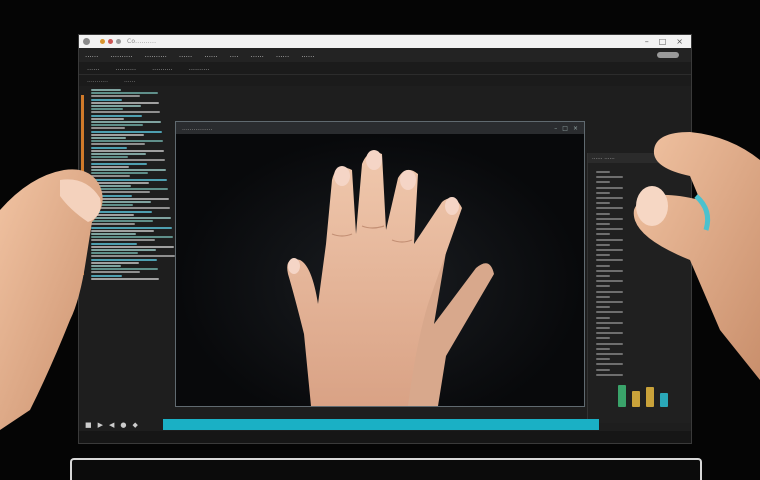 Image resolution: width=760 pixels, height=480 pixels. I want to click on rewind-icon: ◀, so click(111, 425).